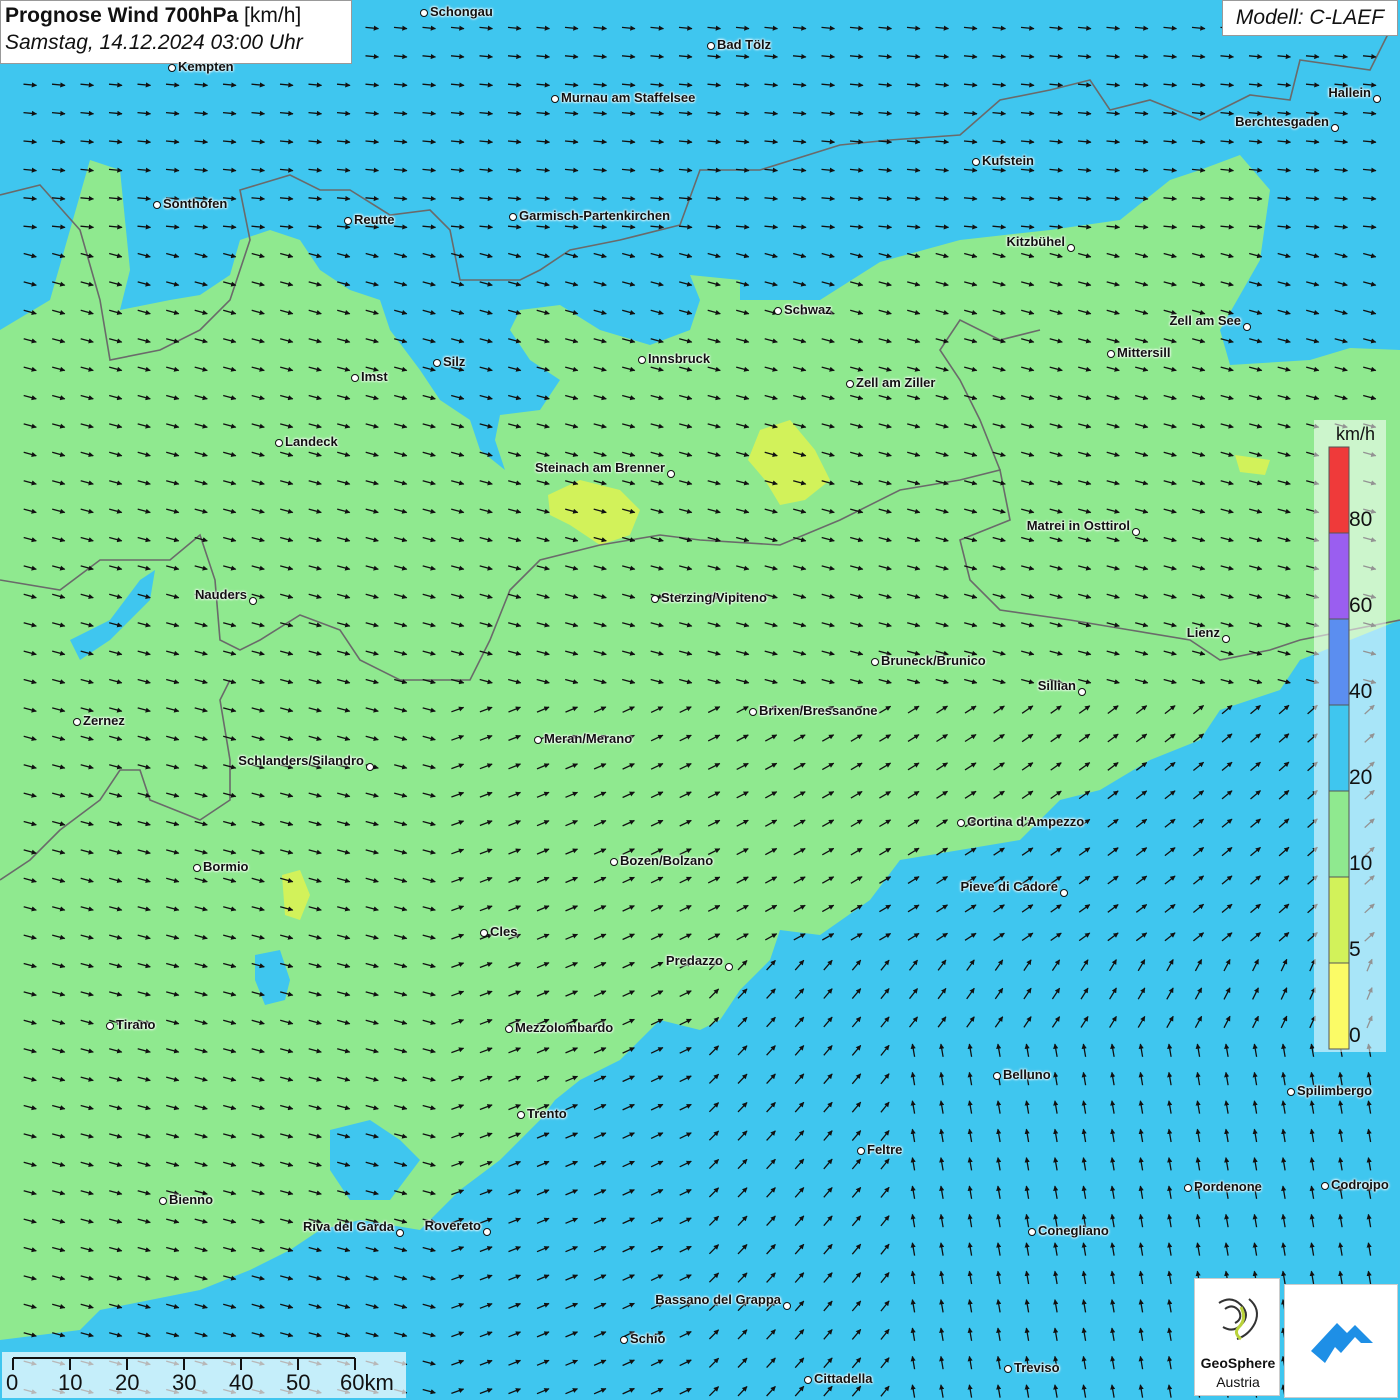 This screenshot has height=1400, width=1400. What do you see at coordinates (843, 1378) in the screenshot?
I see `city-label: Cittadella` at bounding box center [843, 1378].